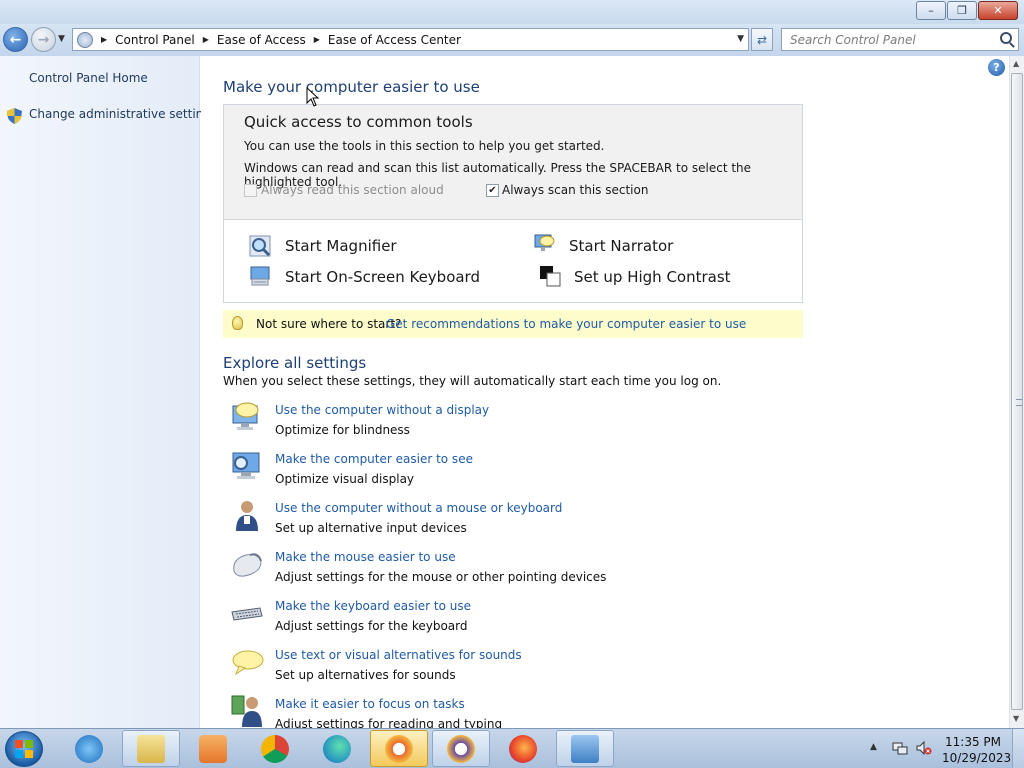  What do you see at coordinates (341, 246) in the screenshot?
I see `start-magnifier-link: Start Magnifier` at bounding box center [341, 246].